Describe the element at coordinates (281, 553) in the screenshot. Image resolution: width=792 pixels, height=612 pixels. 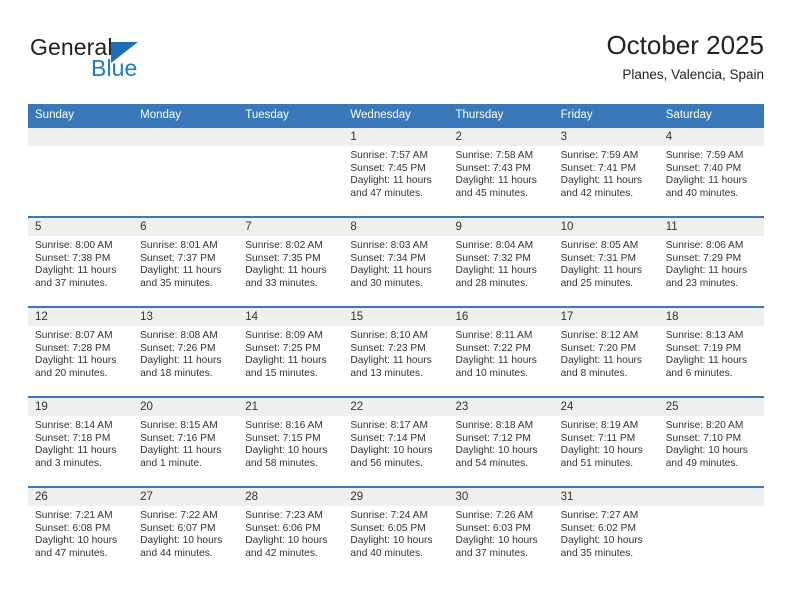
I see `daylight-text-line2: and 42 minutes.` at that location.